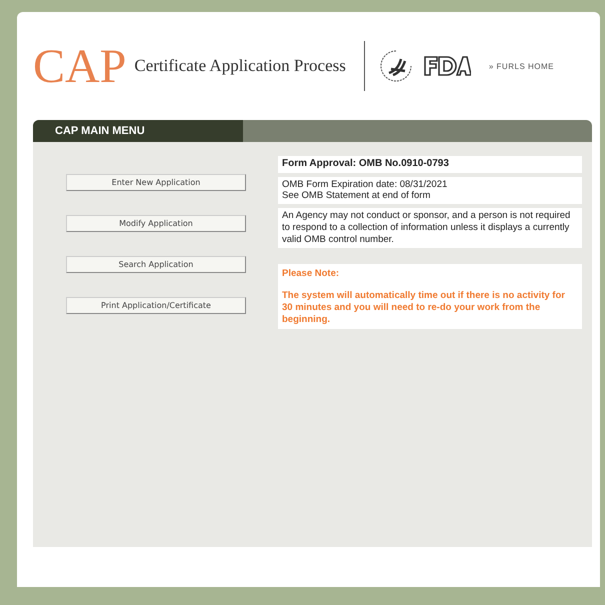 The width and height of the screenshot is (605, 605). Describe the element at coordinates (156, 264) in the screenshot. I see `menu-button: Search Application` at that location.